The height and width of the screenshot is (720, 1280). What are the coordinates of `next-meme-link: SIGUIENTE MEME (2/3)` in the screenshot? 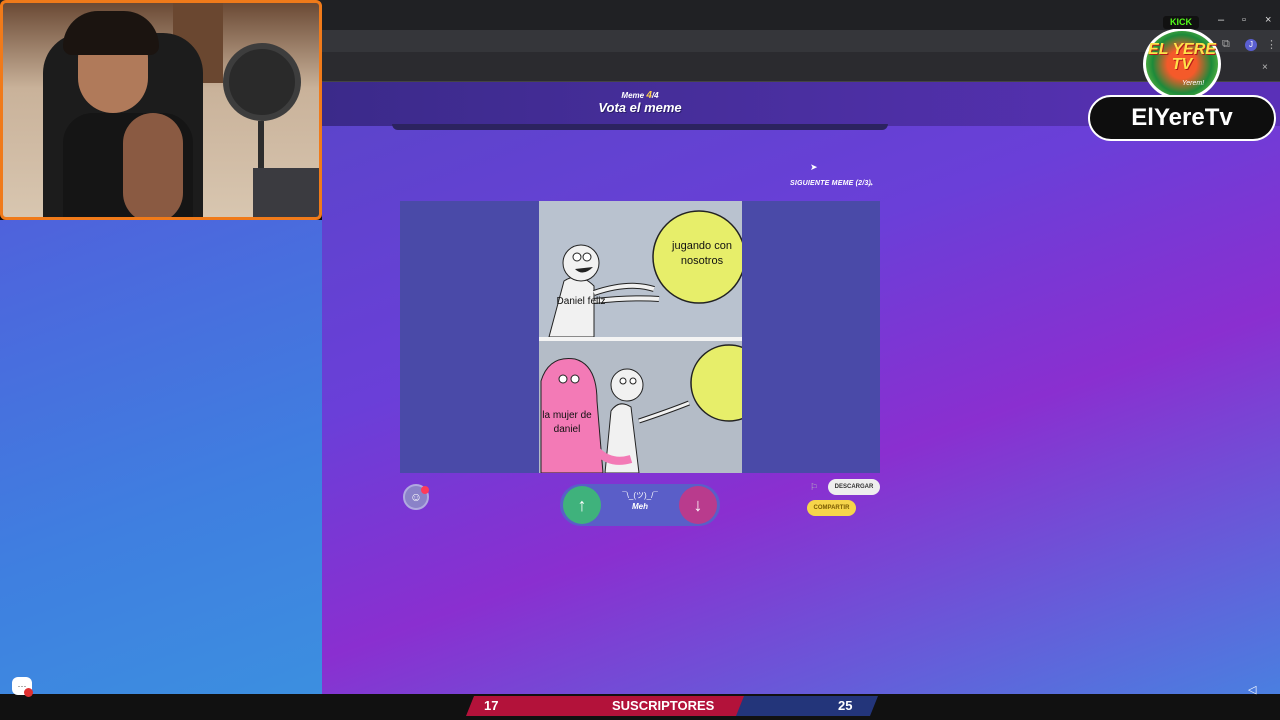 It's located at (830, 183).